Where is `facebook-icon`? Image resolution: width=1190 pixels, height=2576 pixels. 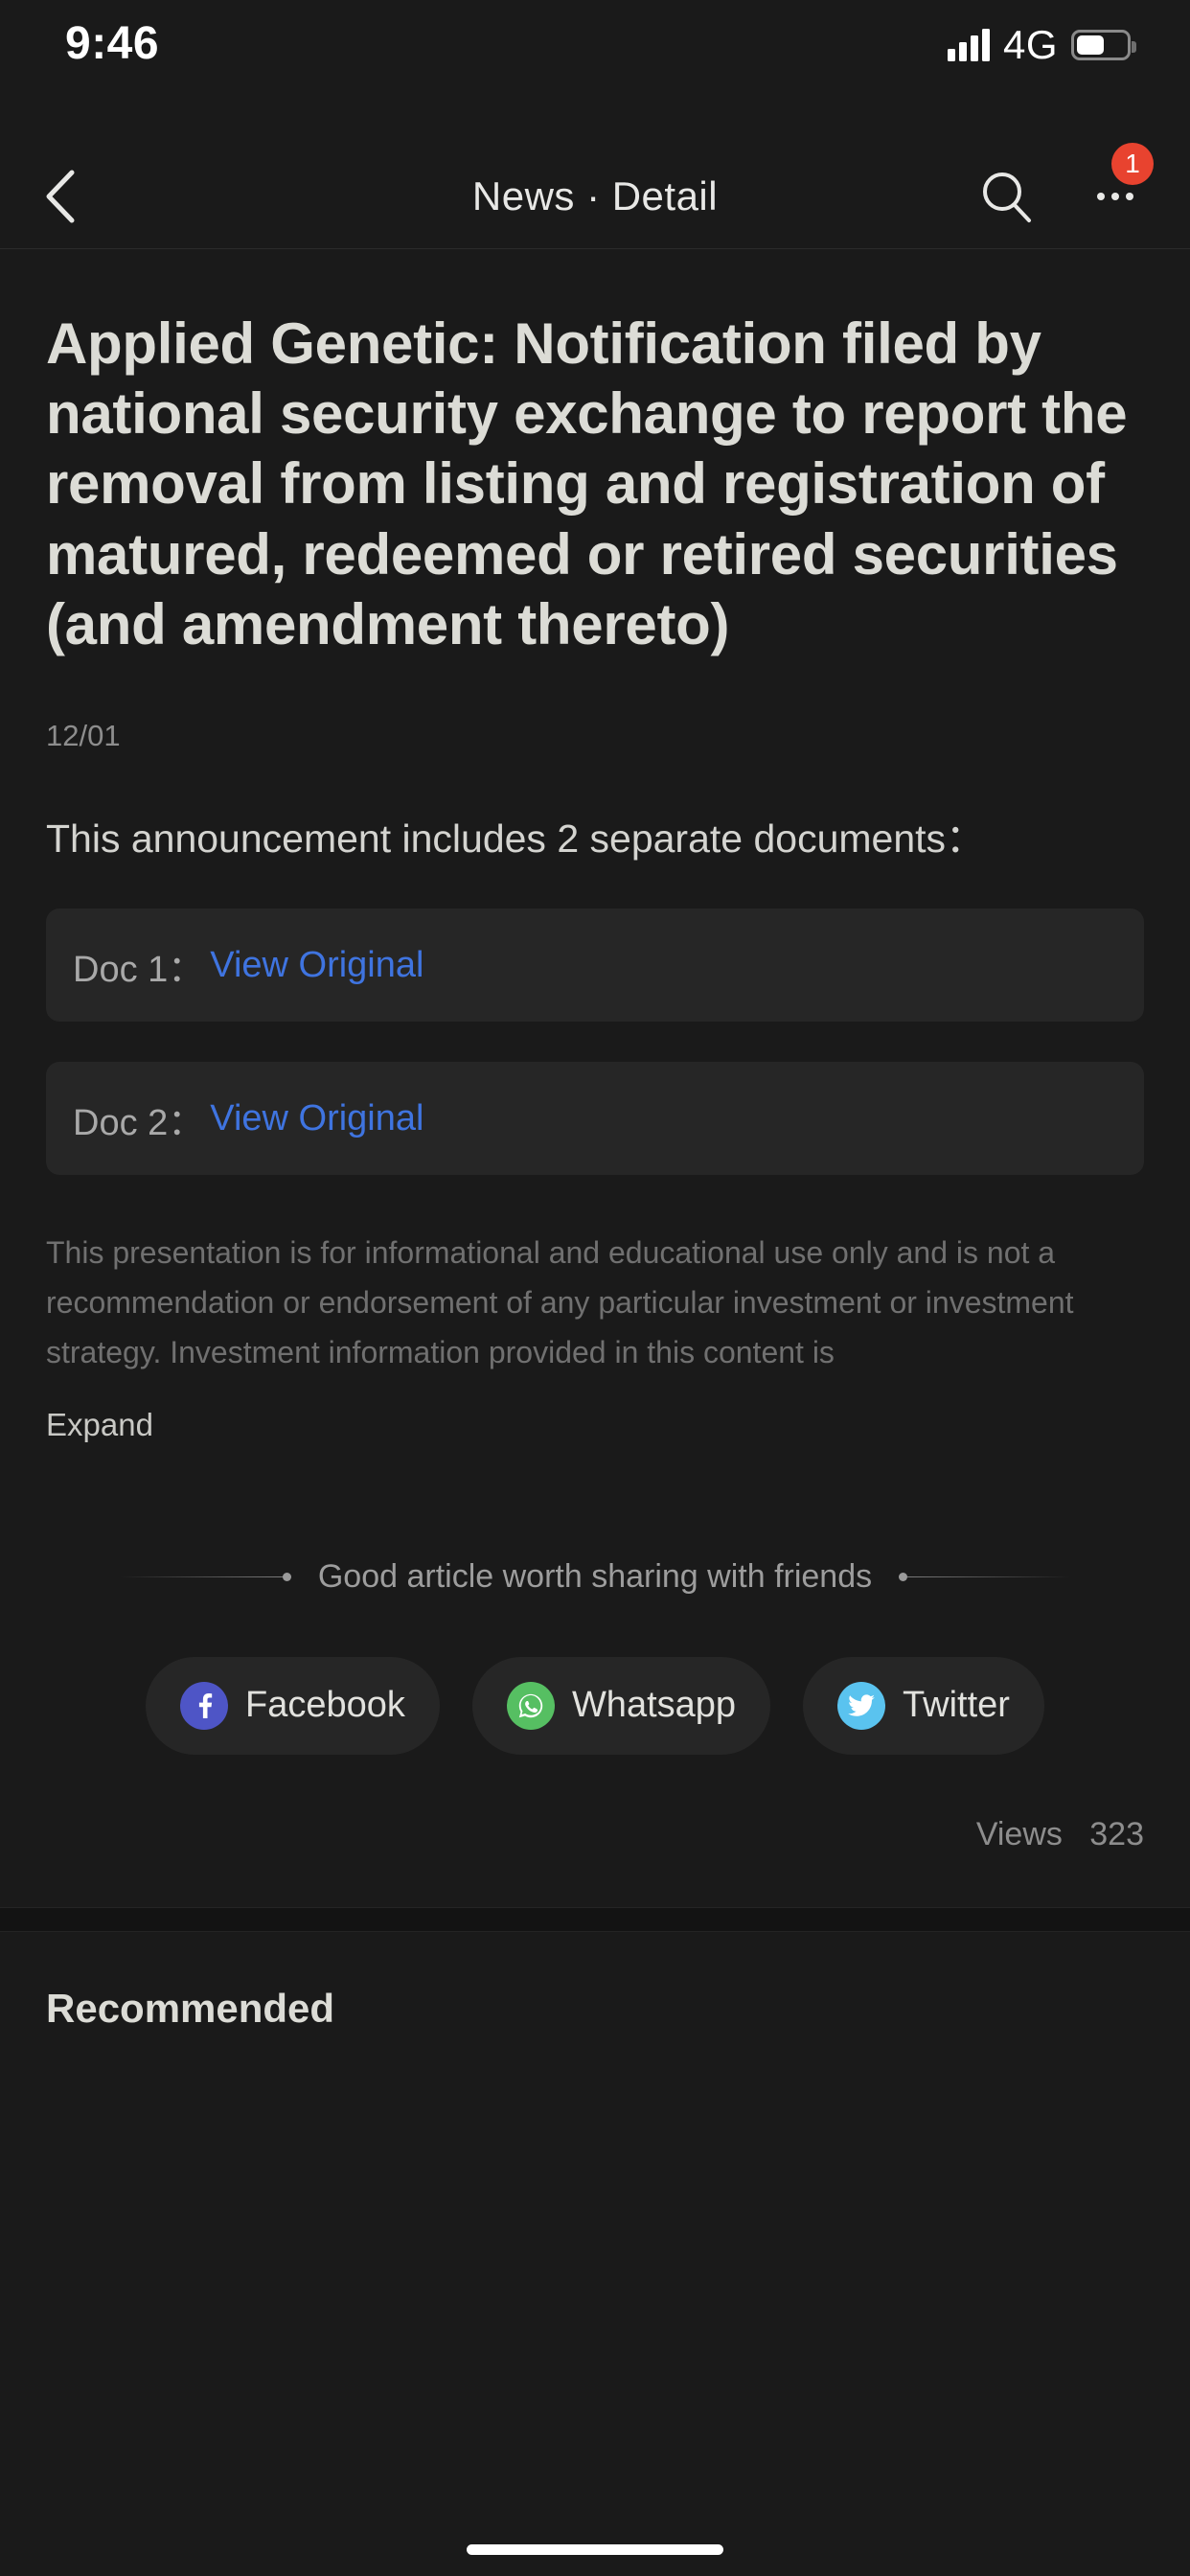 facebook-icon is located at coordinates (205, 1705).